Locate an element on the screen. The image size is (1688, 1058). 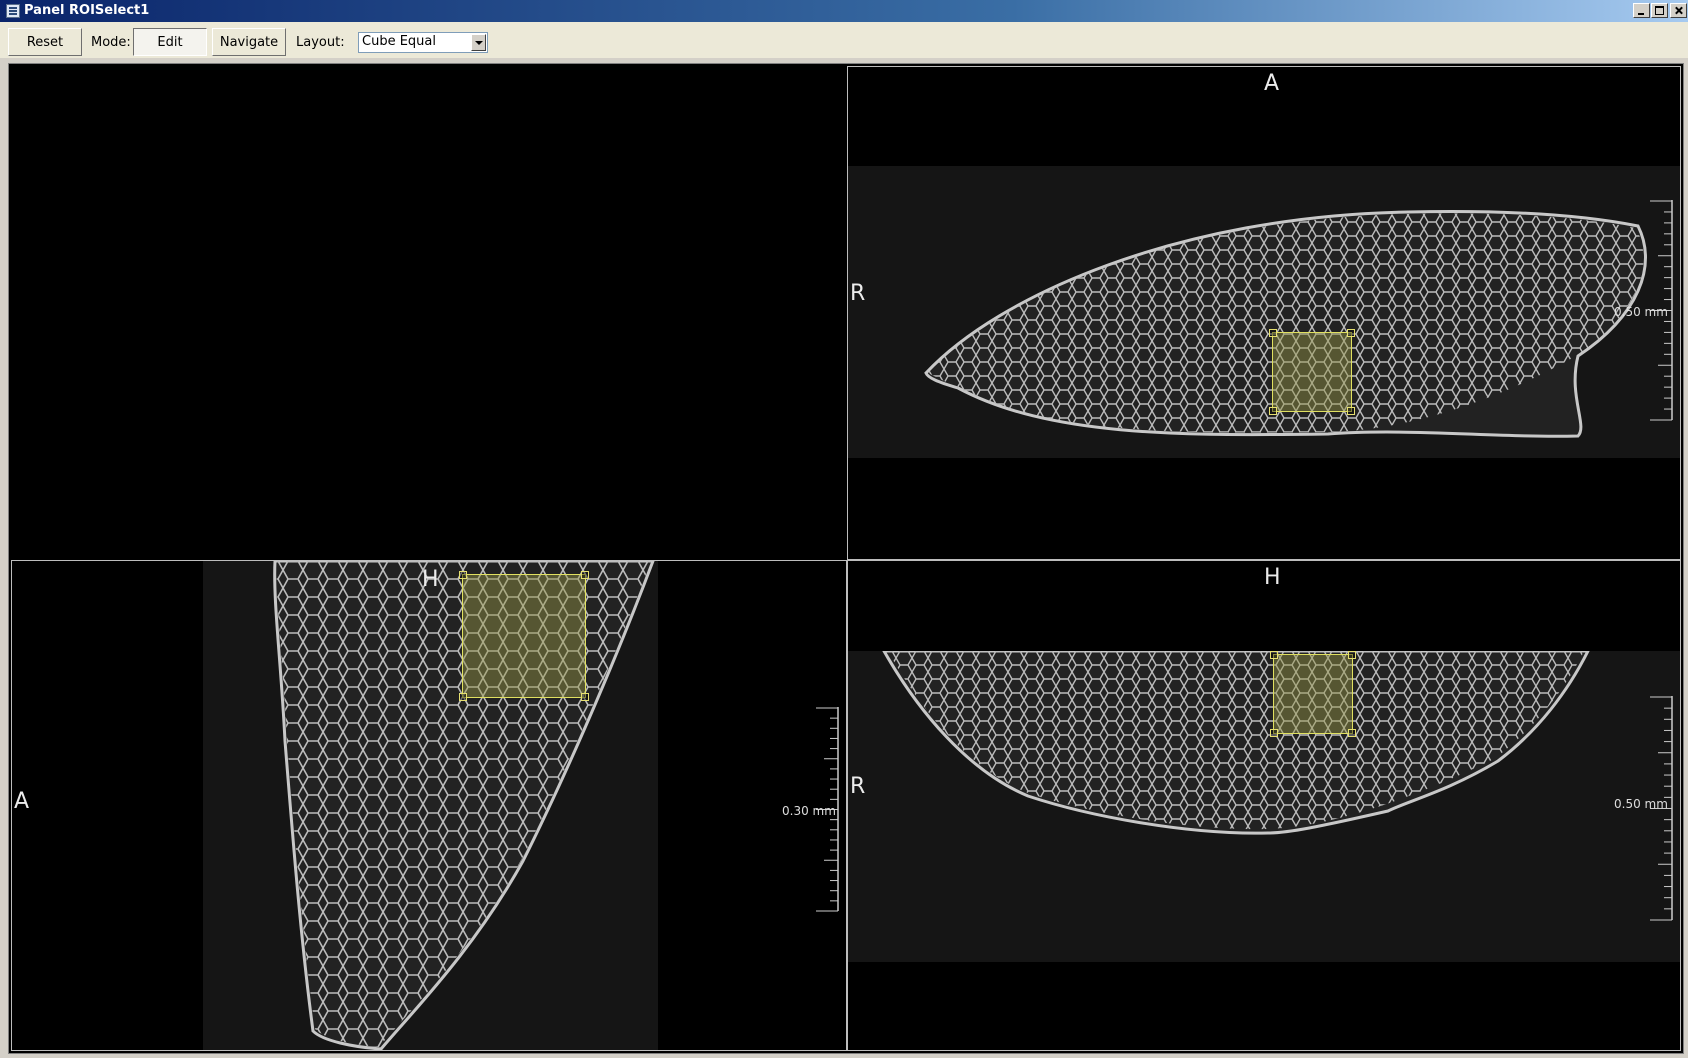
close-icon is located at coordinates (1678, 10).